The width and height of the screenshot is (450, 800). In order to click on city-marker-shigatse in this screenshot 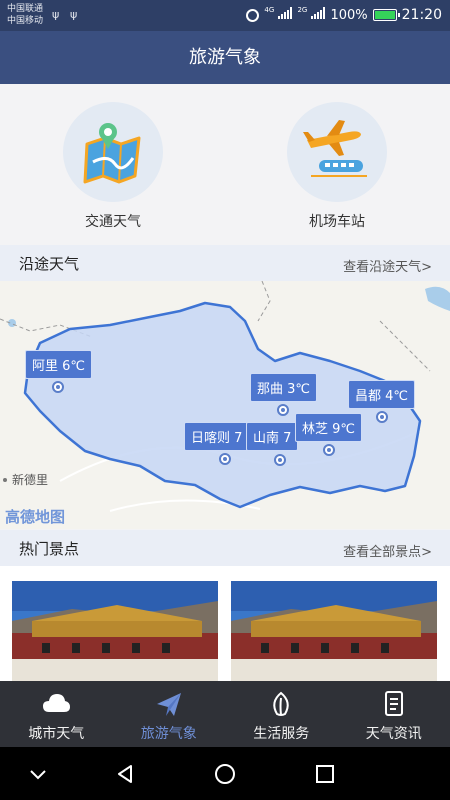, I will do `click(225, 459)`.